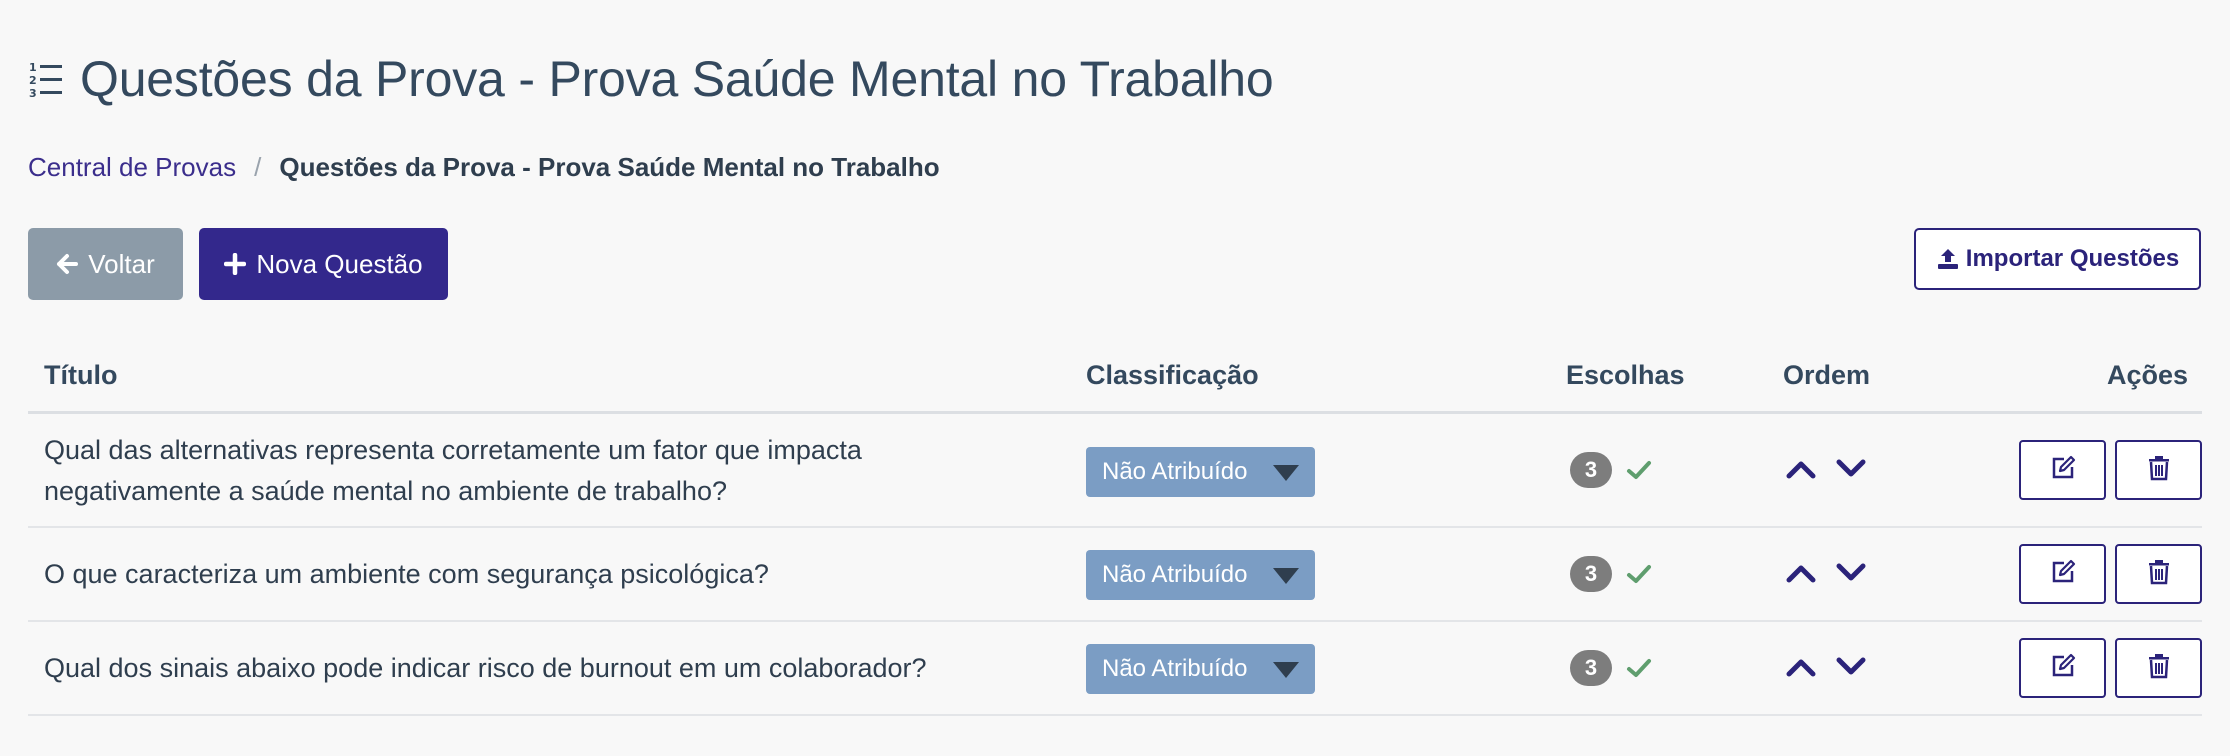  What do you see at coordinates (339, 263) in the screenshot?
I see `new-question-button-label: Nova Questão` at bounding box center [339, 263].